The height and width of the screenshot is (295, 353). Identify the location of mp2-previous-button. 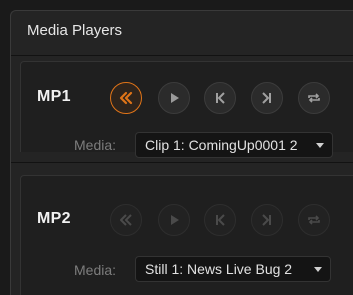
(220, 220).